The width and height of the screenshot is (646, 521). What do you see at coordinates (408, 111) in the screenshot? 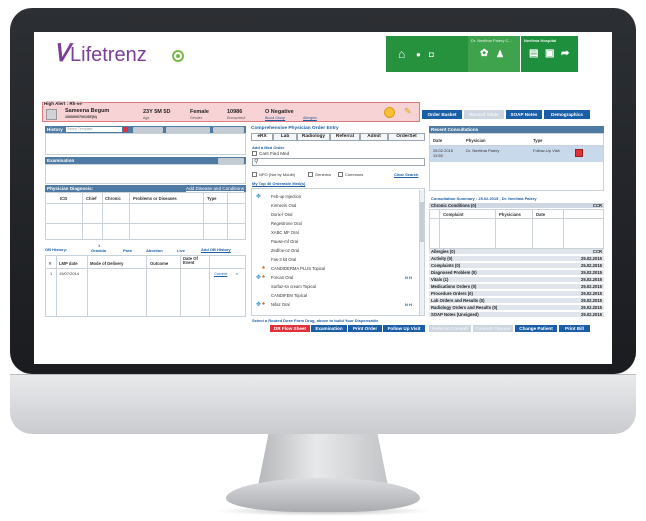
I see `edit-pencil-icon: ✎` at bounding box center [408, 111].